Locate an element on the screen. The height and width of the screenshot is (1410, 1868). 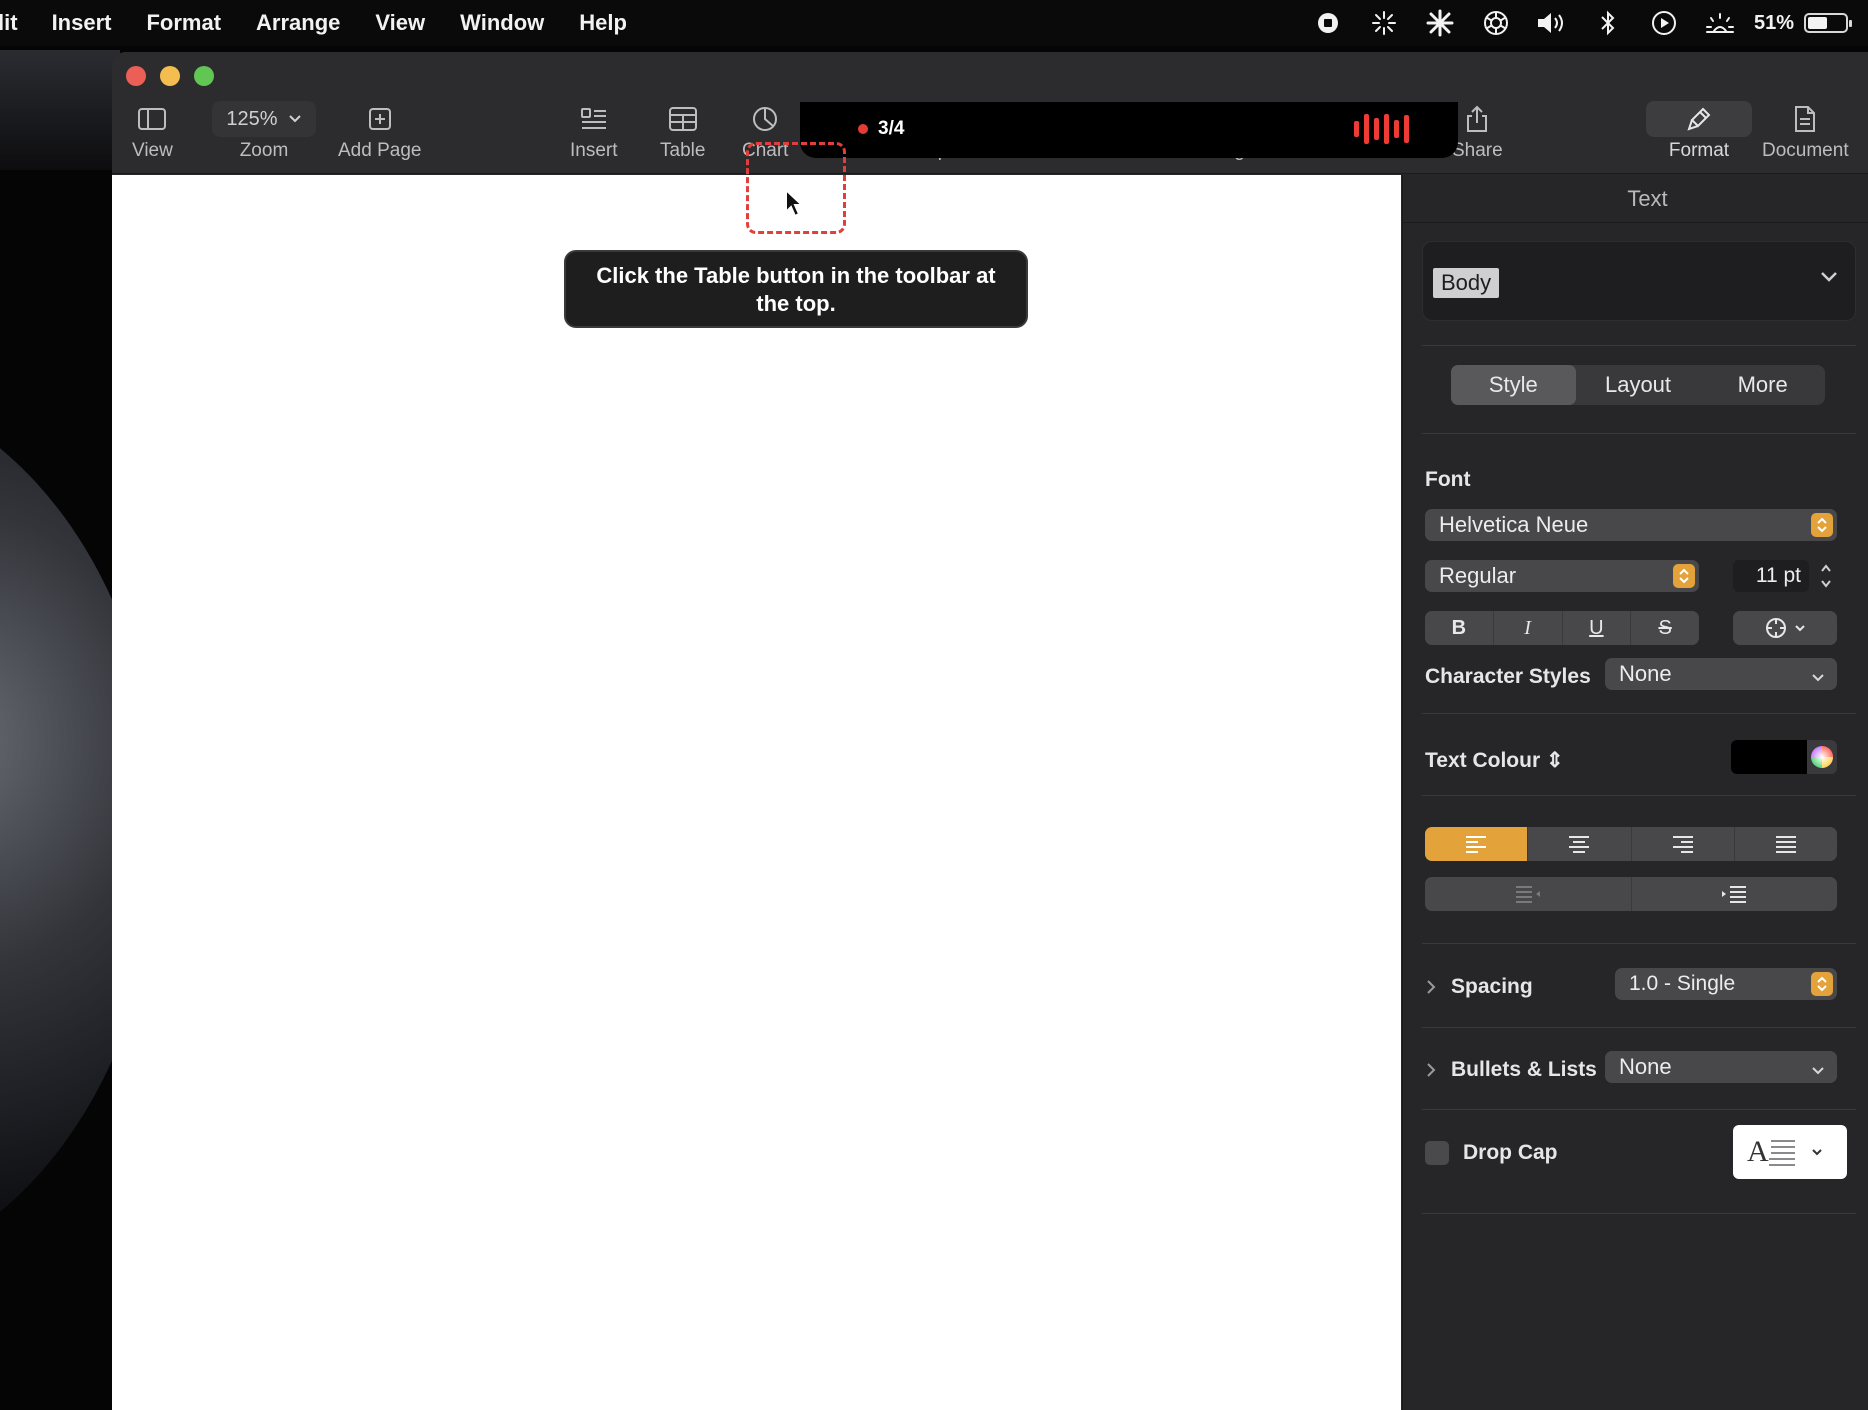
tab-layout: Layout is located at coordinates (1638, 385).